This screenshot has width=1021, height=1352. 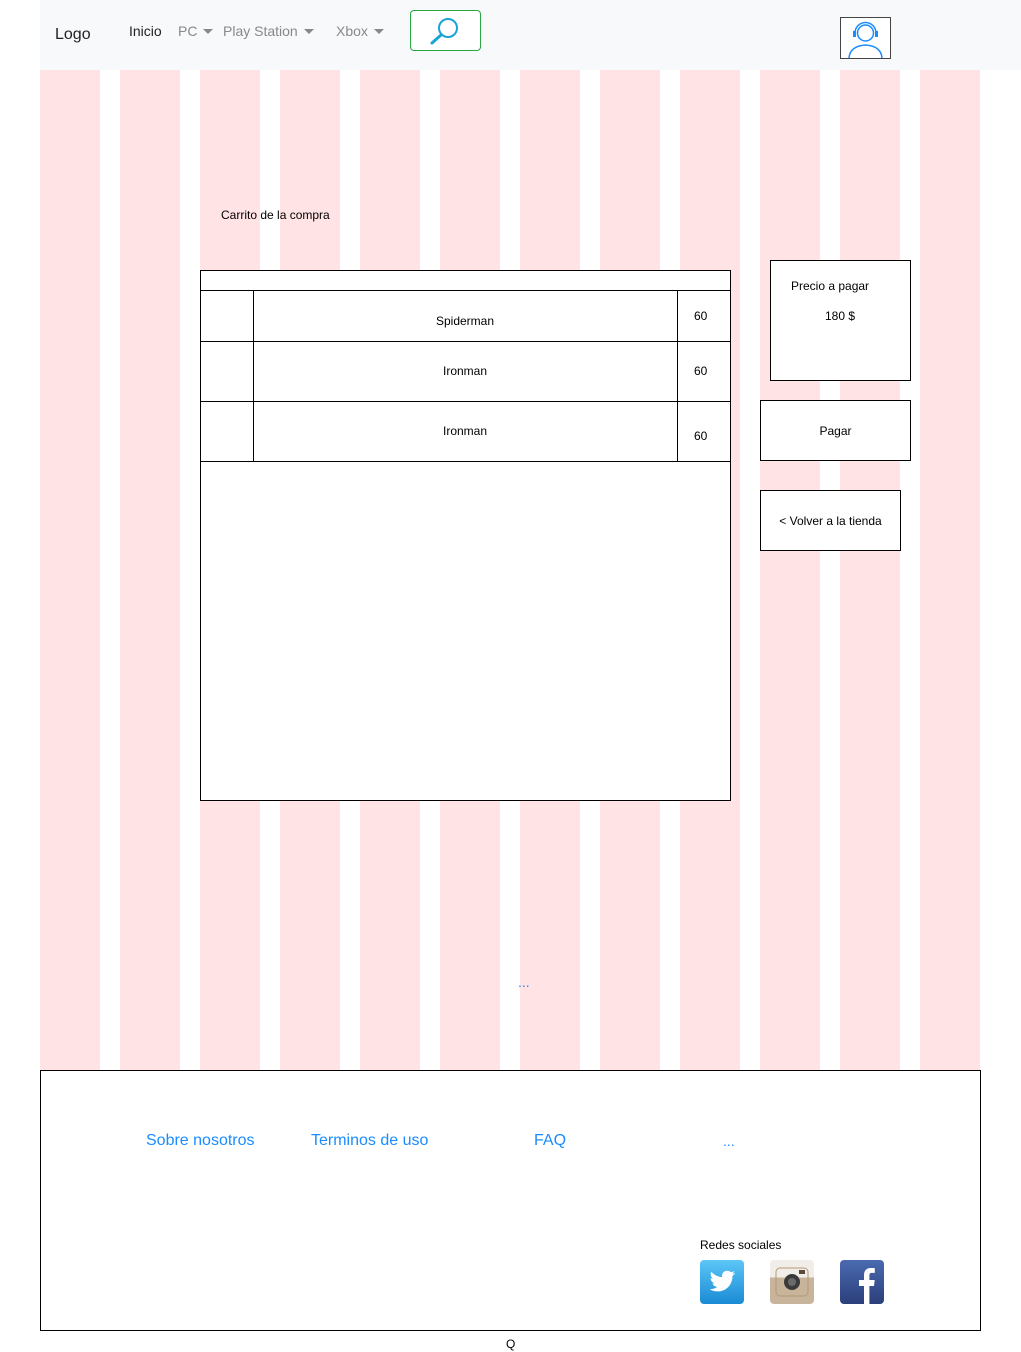 I want to click on nav-xbox-dropdown: Xbox, so click(x=360, y=31).